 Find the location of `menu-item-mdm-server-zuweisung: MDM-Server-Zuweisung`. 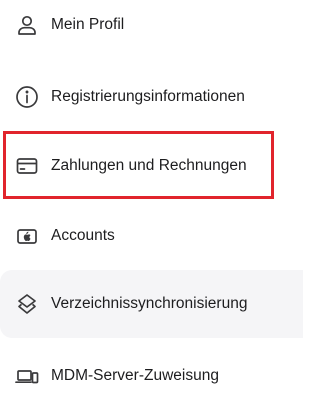

menu-item-mdm-server-zuweisung: MDM-Server-Zuweisung is located at coordinates (151, 376).